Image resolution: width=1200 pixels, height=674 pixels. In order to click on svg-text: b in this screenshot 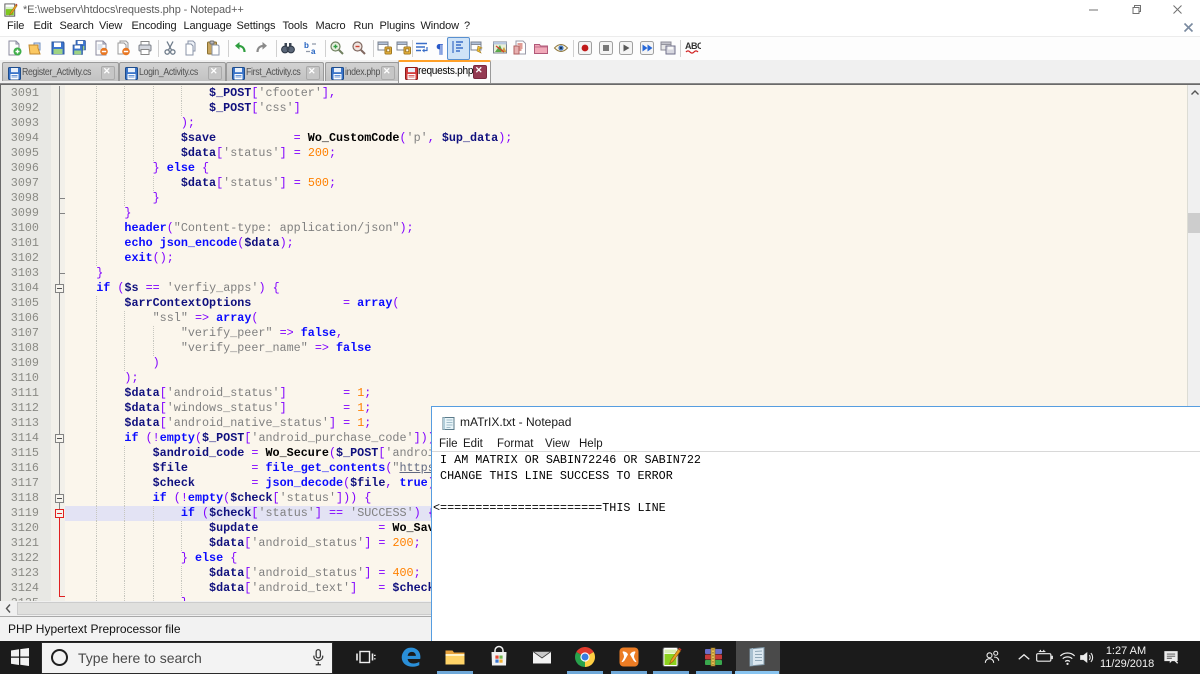, I will do `click(306, 45)`.